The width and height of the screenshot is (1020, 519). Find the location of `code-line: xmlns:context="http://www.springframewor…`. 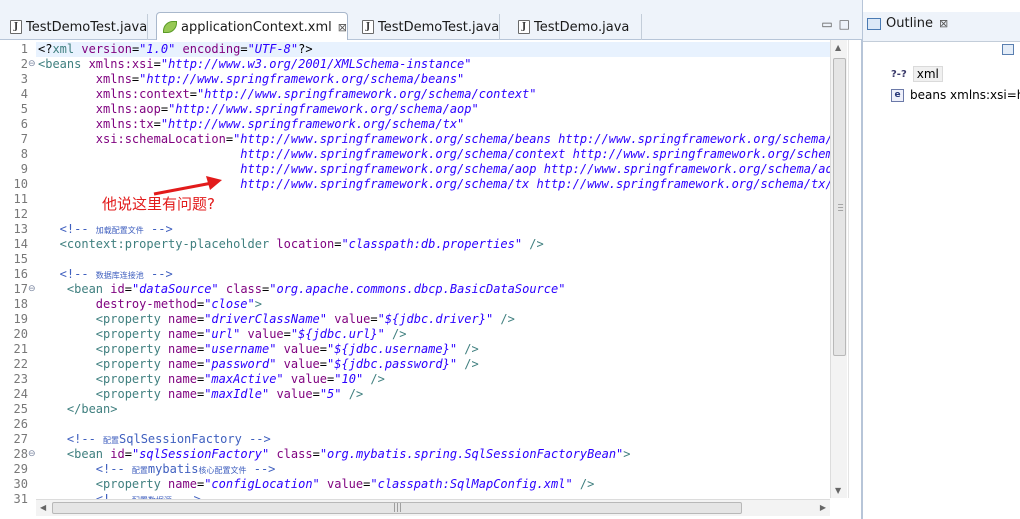

code-line: xmlns:context="http://www.springframewor… is located at coordinates (287, 94).